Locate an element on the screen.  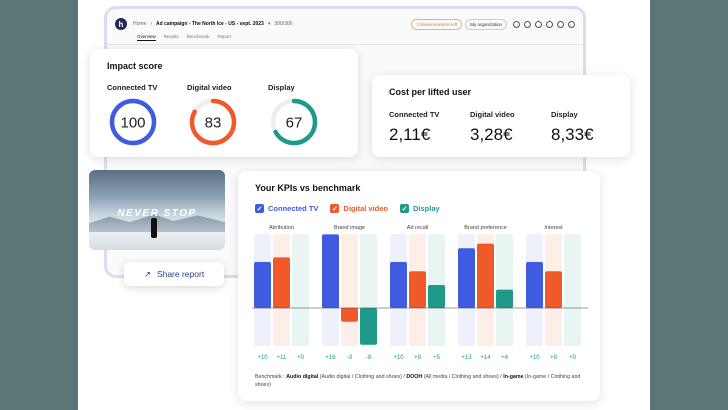
person-silhouette is located at coordinates (154, 228).